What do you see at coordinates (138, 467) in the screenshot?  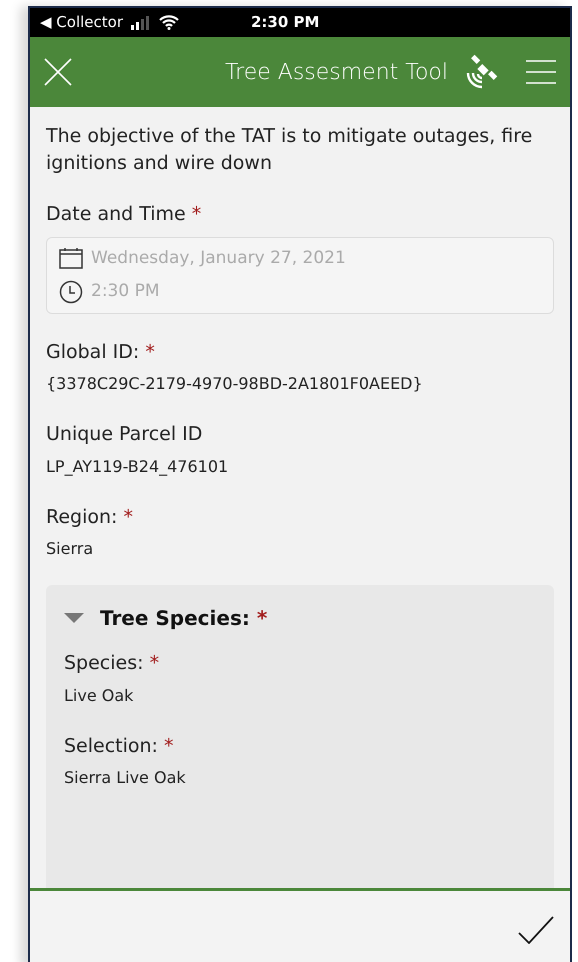 I see `field-value: LP_AY119-B24_476101` at bounding box center [138, 467].